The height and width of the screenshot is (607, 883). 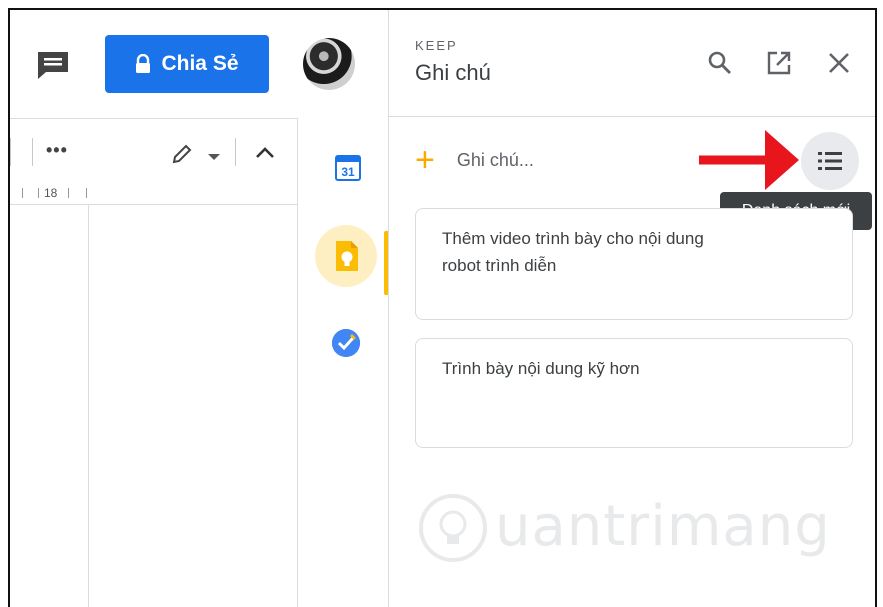 What do you see at coordinates (329, 64) in the screenshot?
I see `avatar` at bounding box center [329, 64].